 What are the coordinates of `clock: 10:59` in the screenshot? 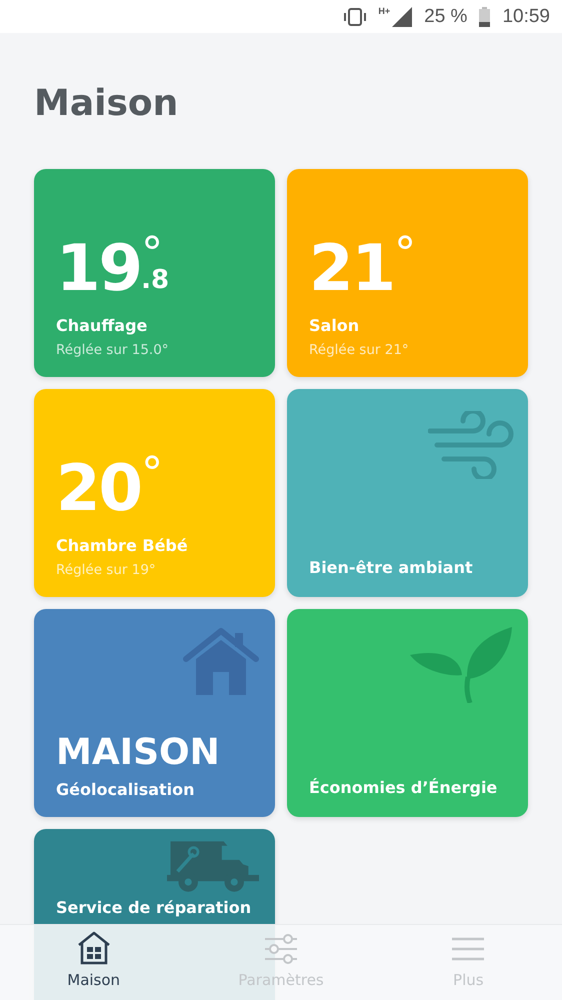 It's located at (526, 17).